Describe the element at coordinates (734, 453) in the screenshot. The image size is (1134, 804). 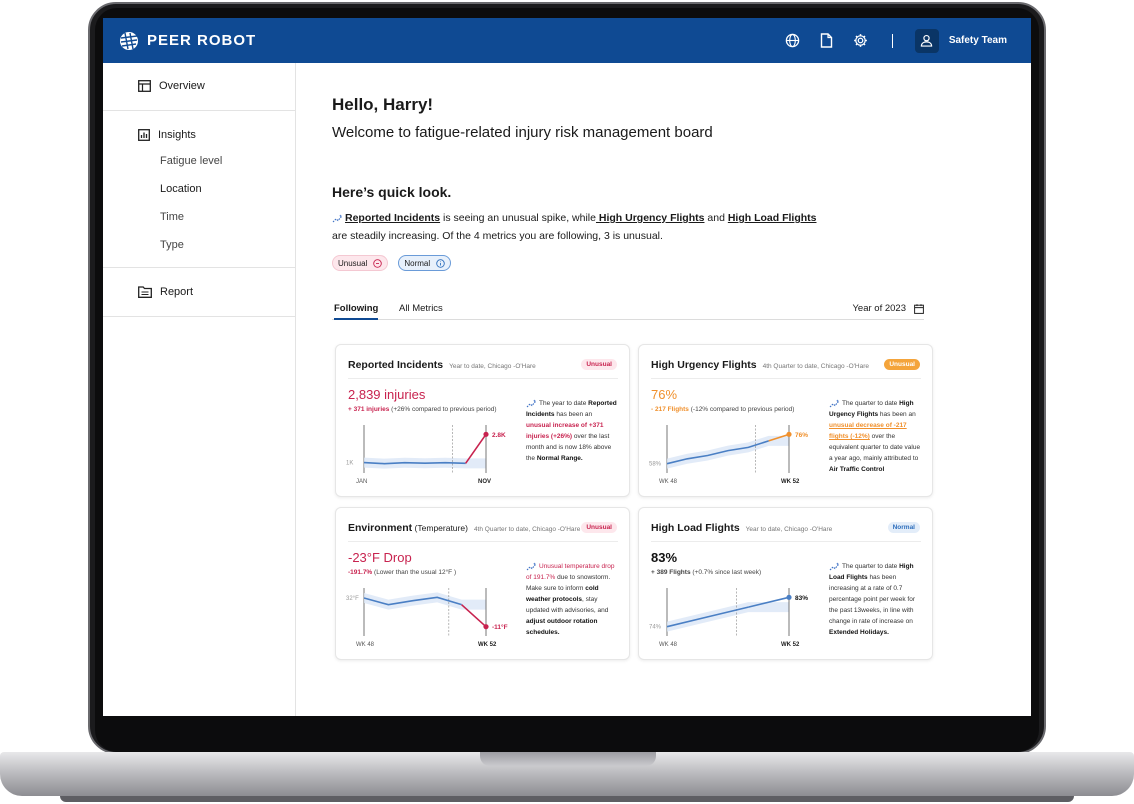
I see `line-chart: 76% 58% WK 48 WK 52` at that location.